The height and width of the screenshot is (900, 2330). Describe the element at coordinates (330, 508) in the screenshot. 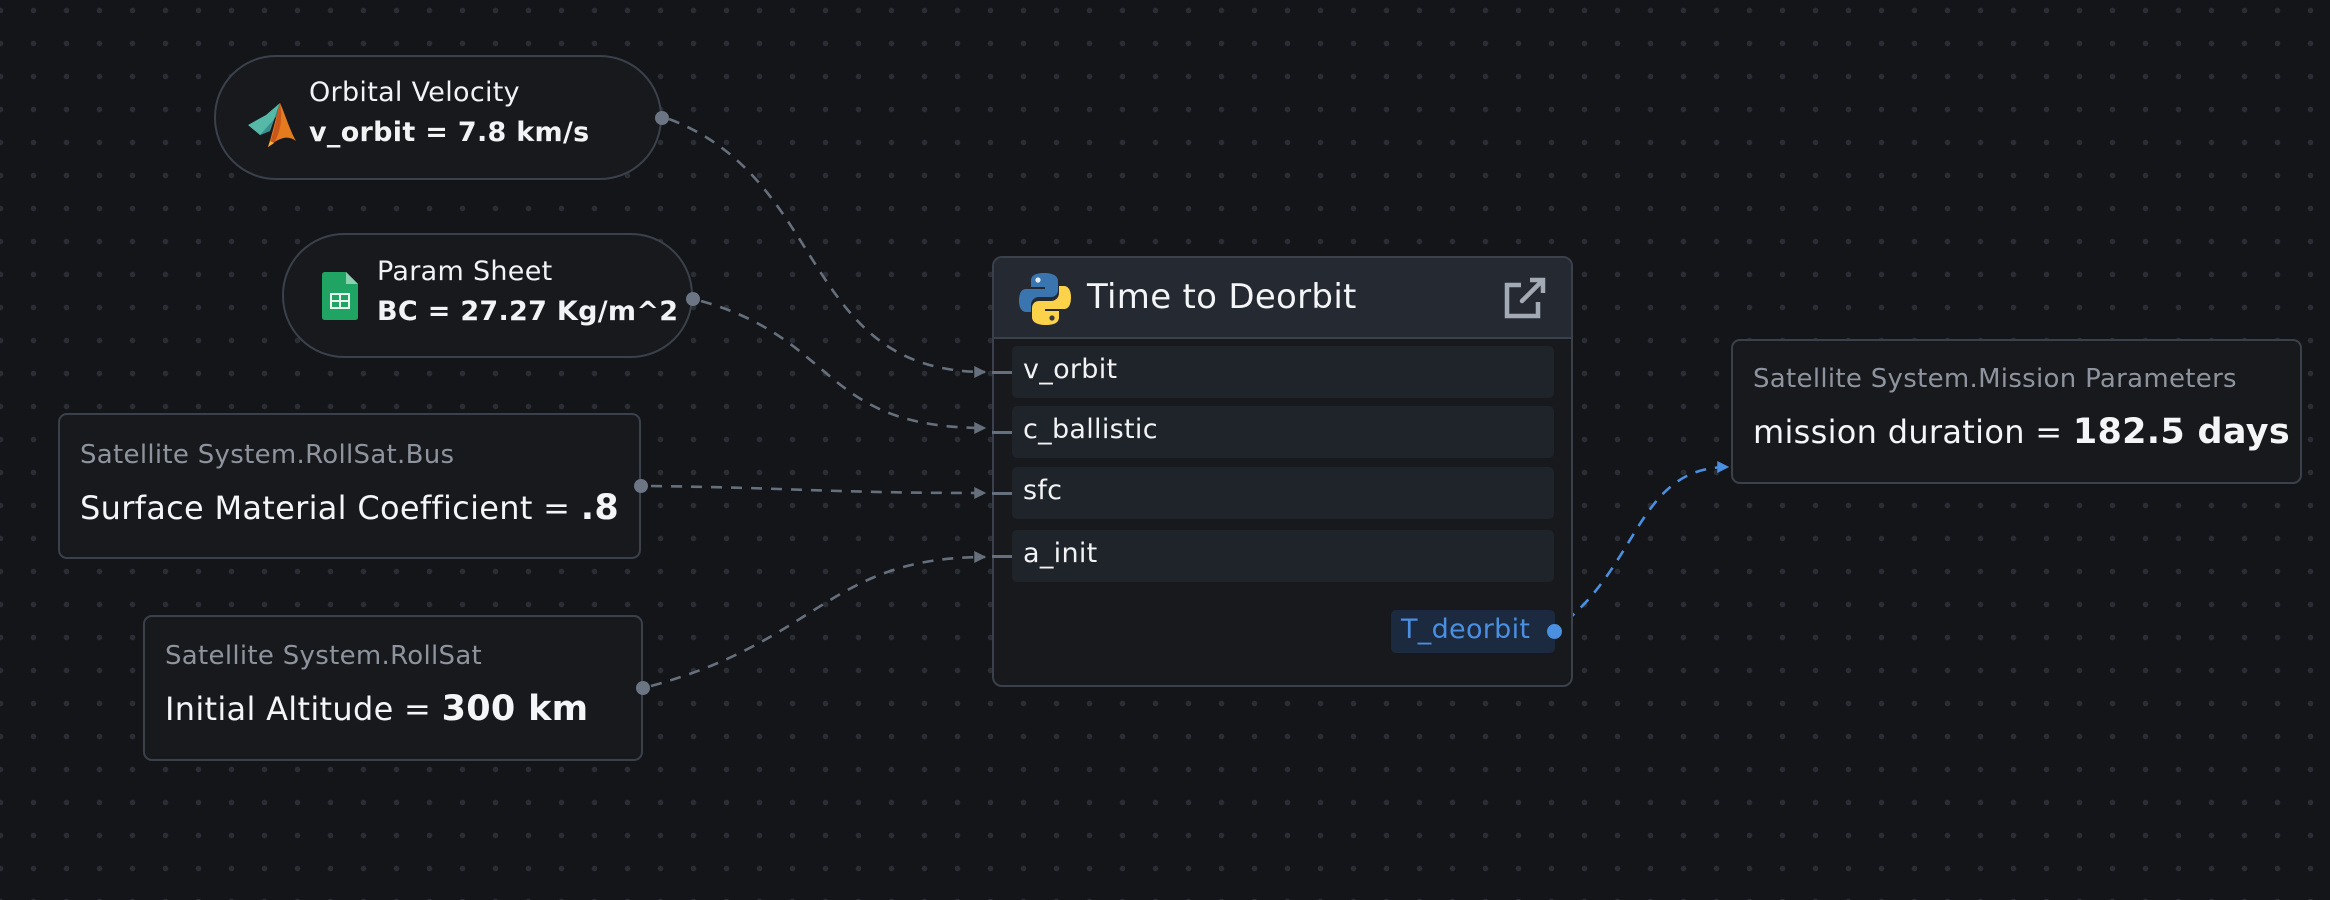

I see `requirement-label: Surface Material Coefficient =` at that location.